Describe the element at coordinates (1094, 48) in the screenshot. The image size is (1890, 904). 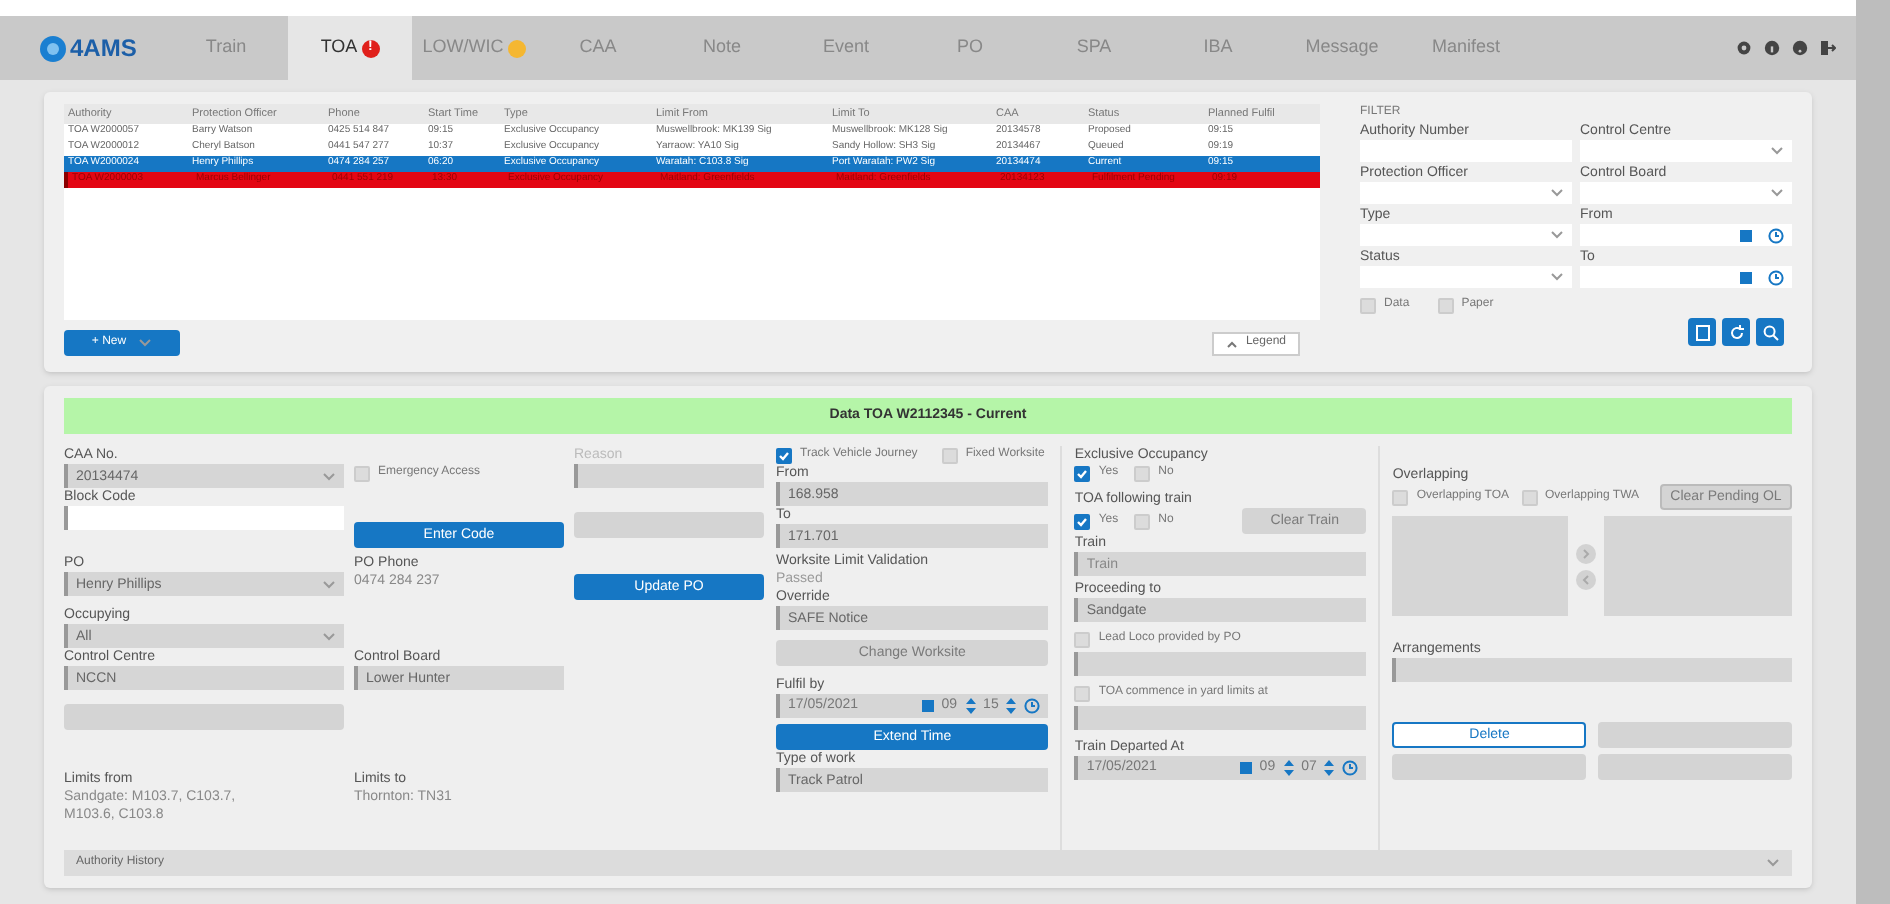
I see `tab: SPA` at that location.